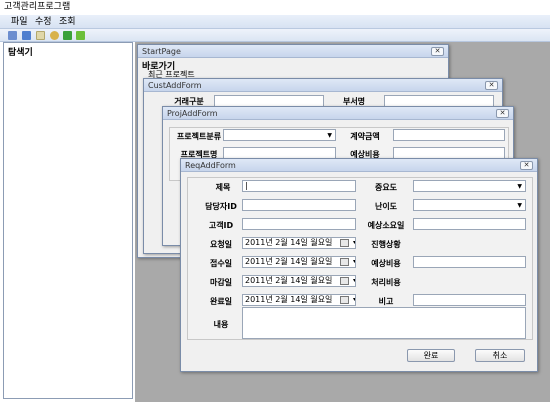  I want to click on req-due-date-picker: 2011년 2월 14일 월요일 ▾, so click(299, 281).